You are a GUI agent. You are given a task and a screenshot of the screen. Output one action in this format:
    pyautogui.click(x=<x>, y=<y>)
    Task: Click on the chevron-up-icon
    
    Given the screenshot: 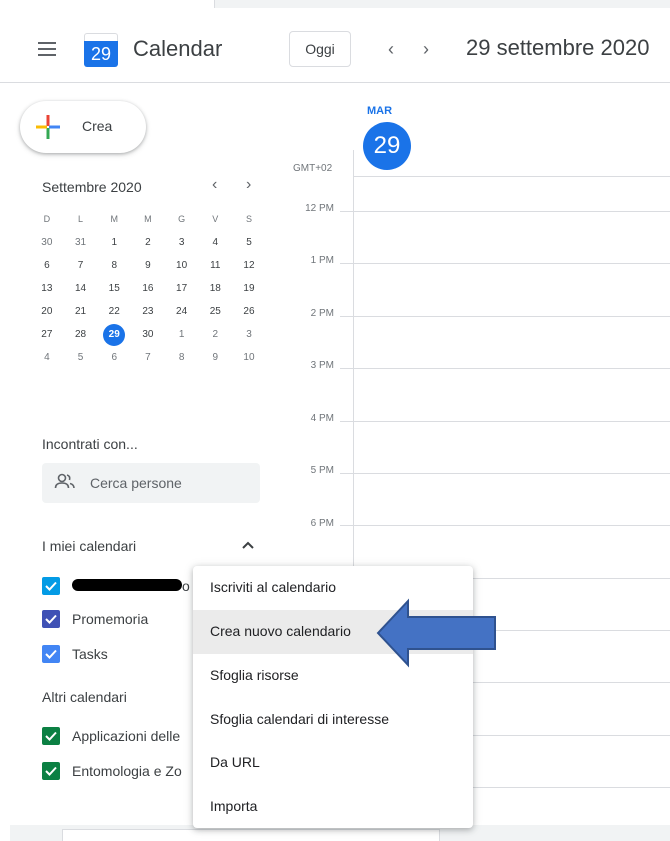 What is the action you would take?
    pyautogui.click(x=248, y=545)
    